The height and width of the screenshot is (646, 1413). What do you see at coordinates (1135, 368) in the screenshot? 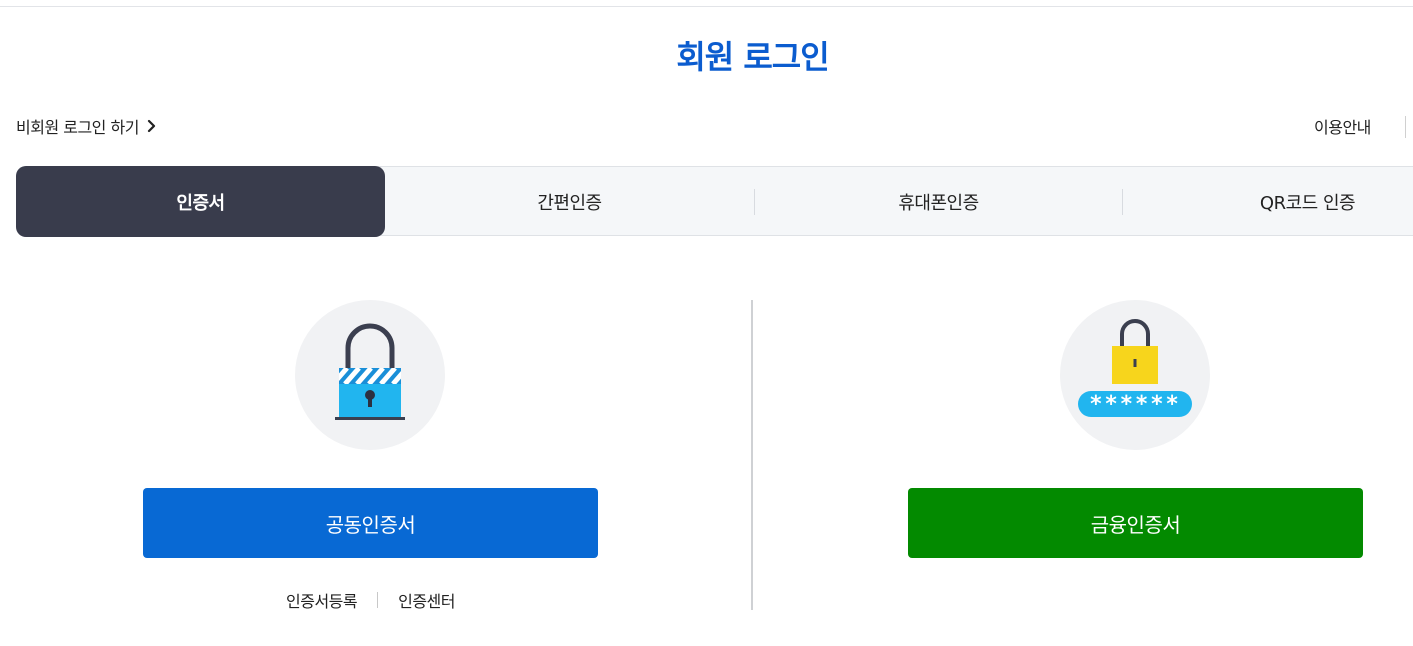
I see `financial-certificate-lock-icon: ******` at bounding box center [1135, 368].